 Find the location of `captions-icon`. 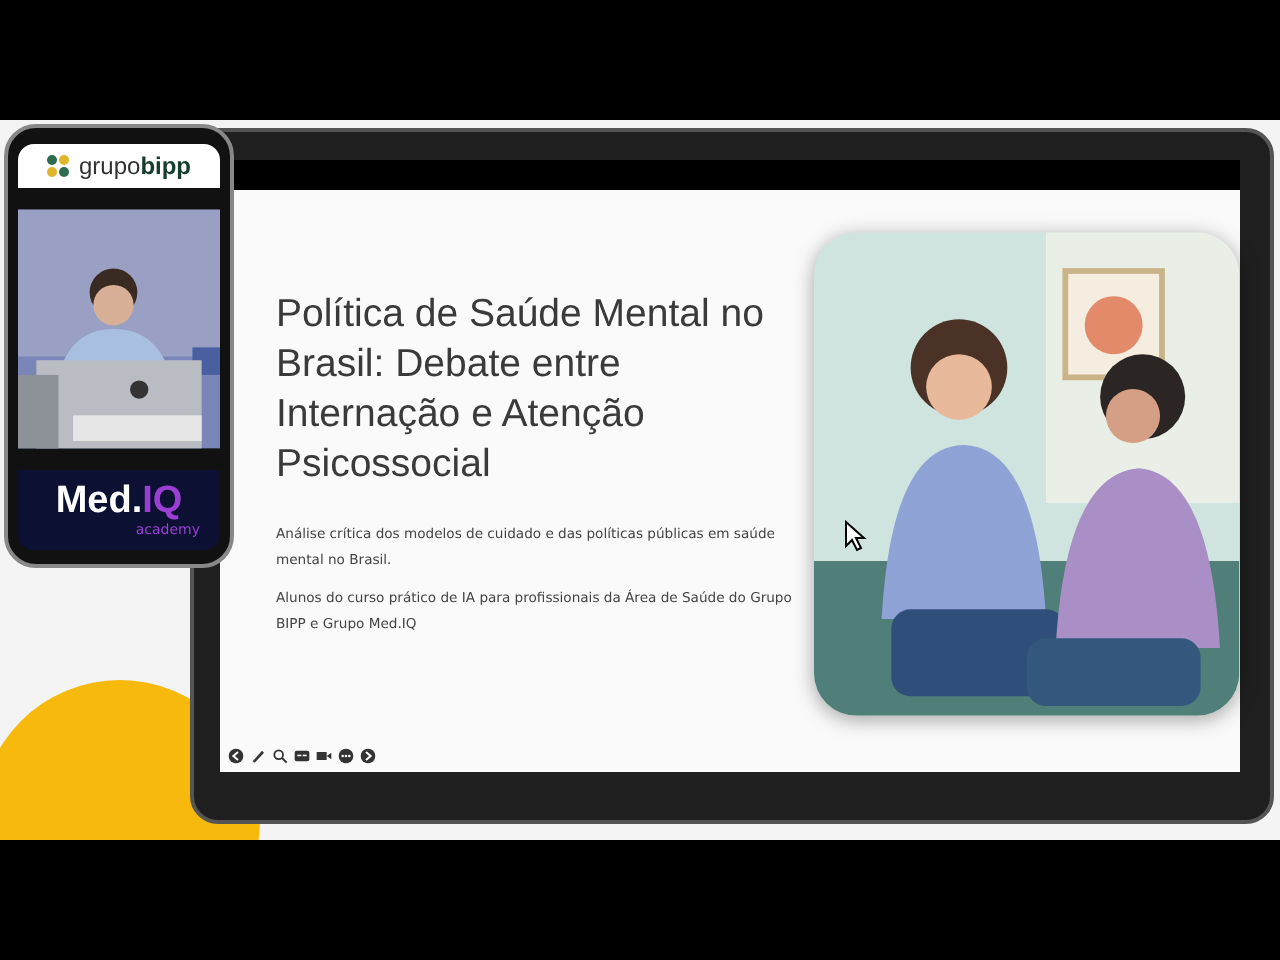

captions-icon is located at coordinates (302, 756).